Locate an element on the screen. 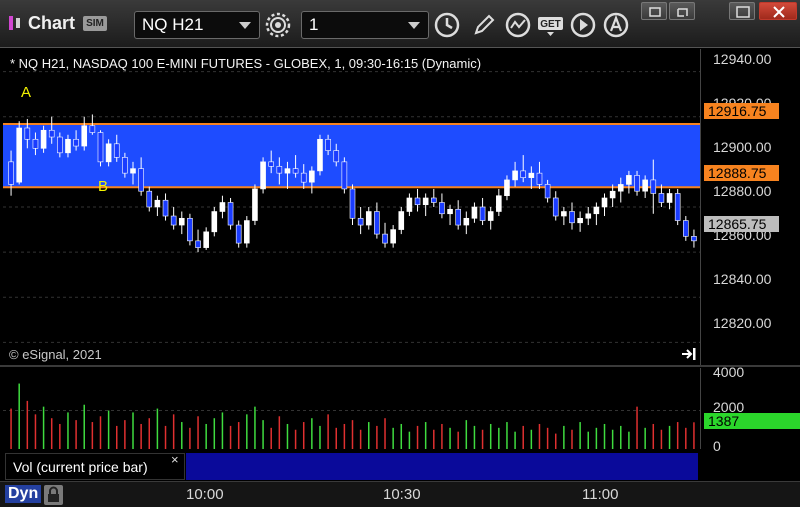 This screenshot has width=800, height=507. maximize-icon is located at coordinates (743, 12).